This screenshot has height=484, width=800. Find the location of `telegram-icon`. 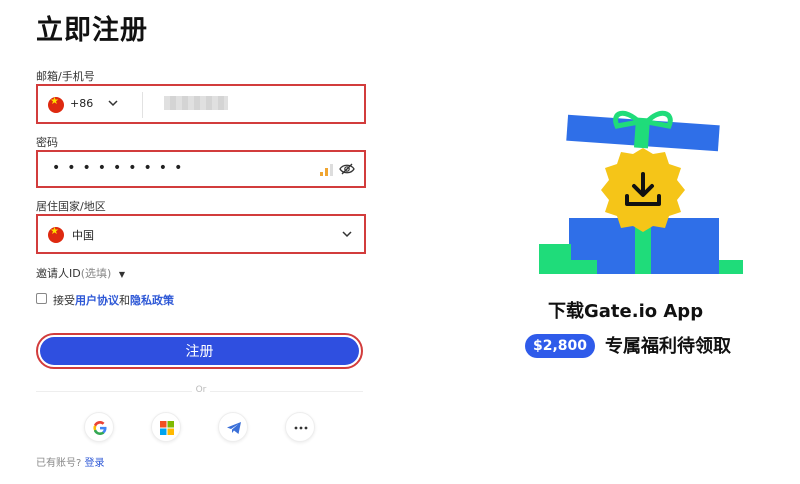

telegram-icon is located at coordinates (234, 428).